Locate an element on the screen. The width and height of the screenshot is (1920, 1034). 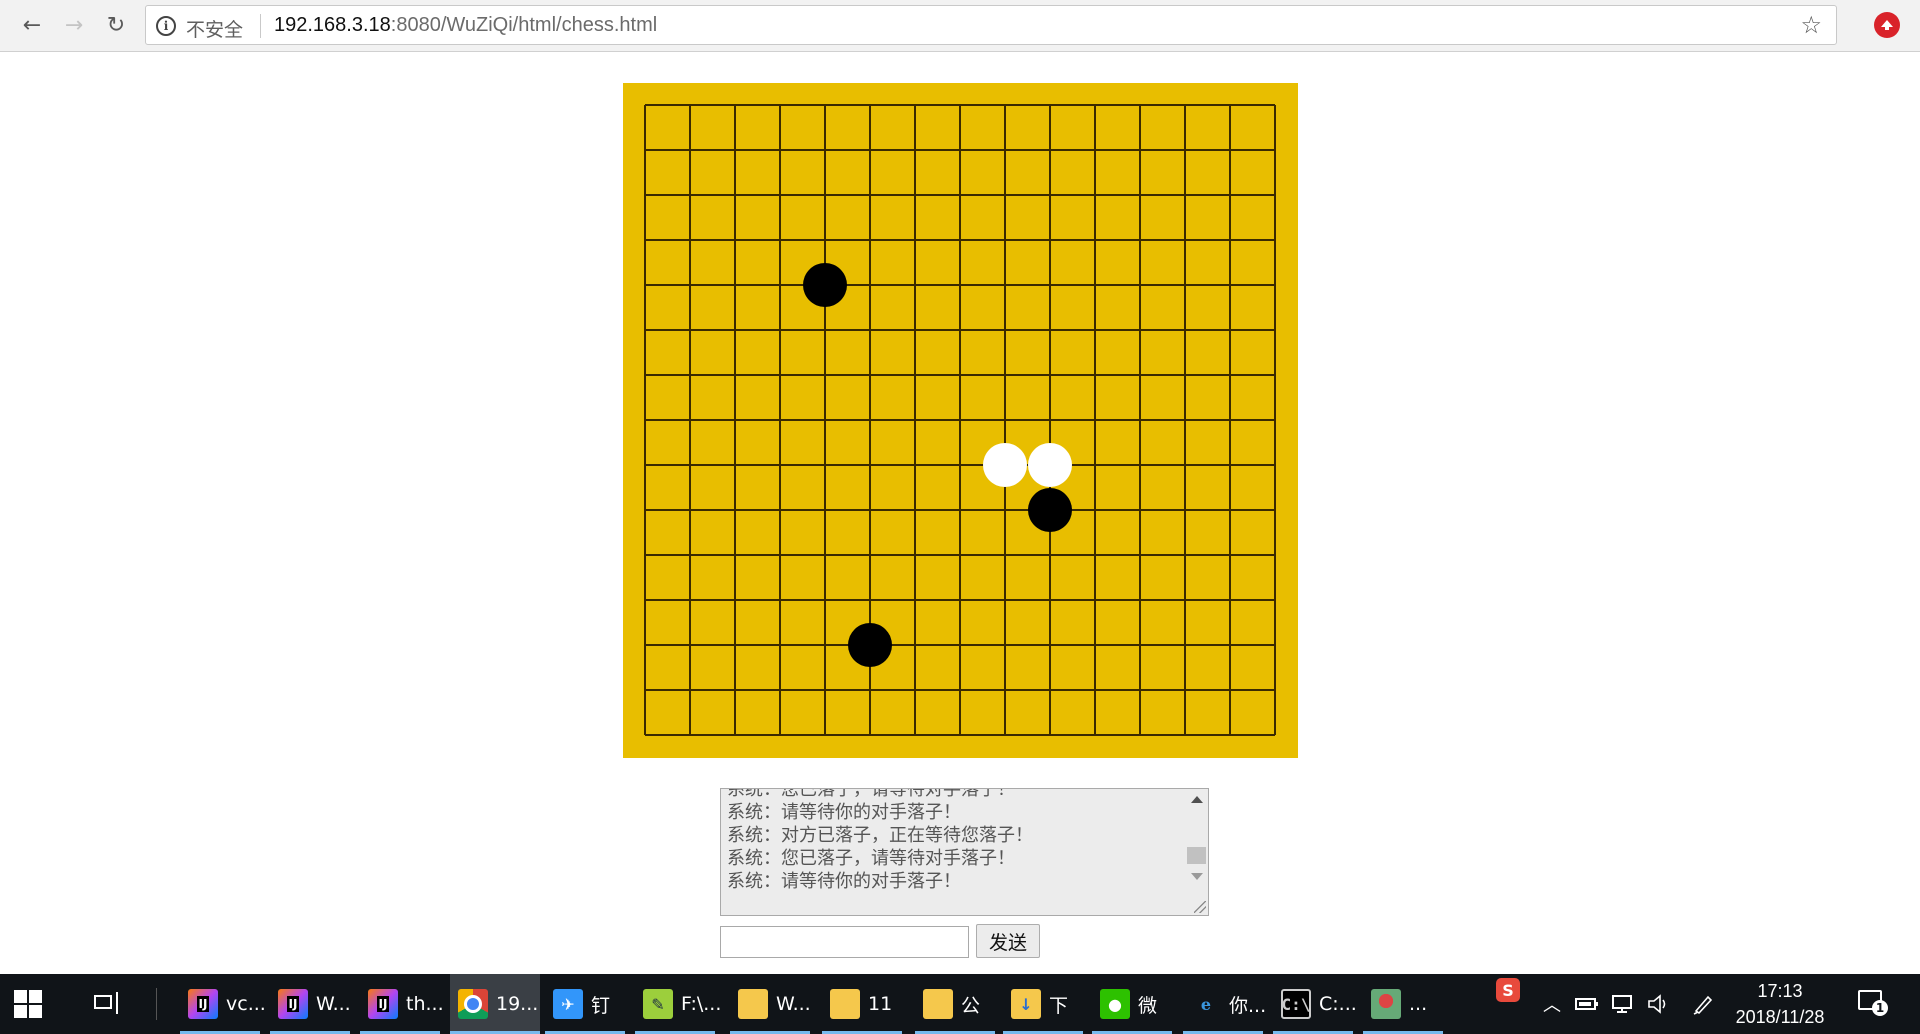
taskbar-app-folder-2: 11 is located at coordinates (862, 1004).